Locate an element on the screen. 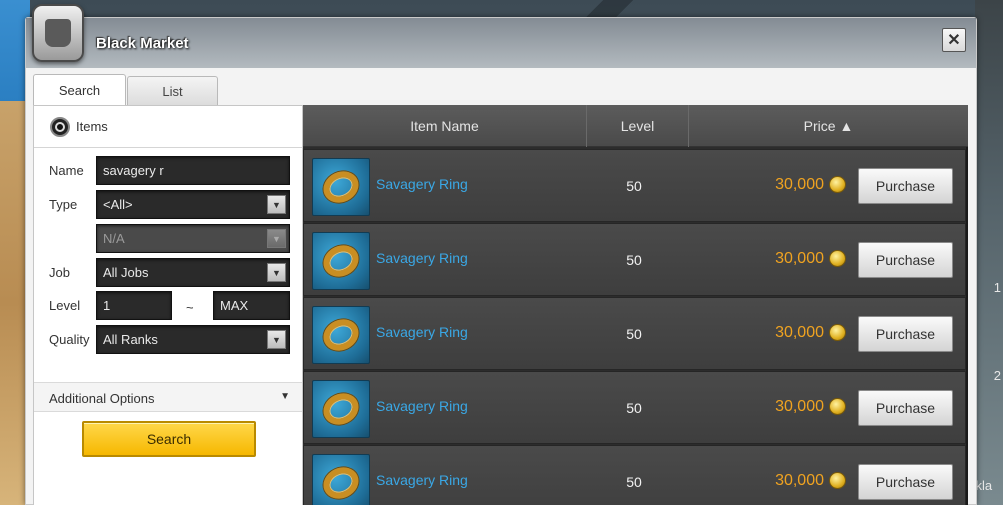  results-header: Item Name Level Price ▲ is located at coordinates (635, 126).